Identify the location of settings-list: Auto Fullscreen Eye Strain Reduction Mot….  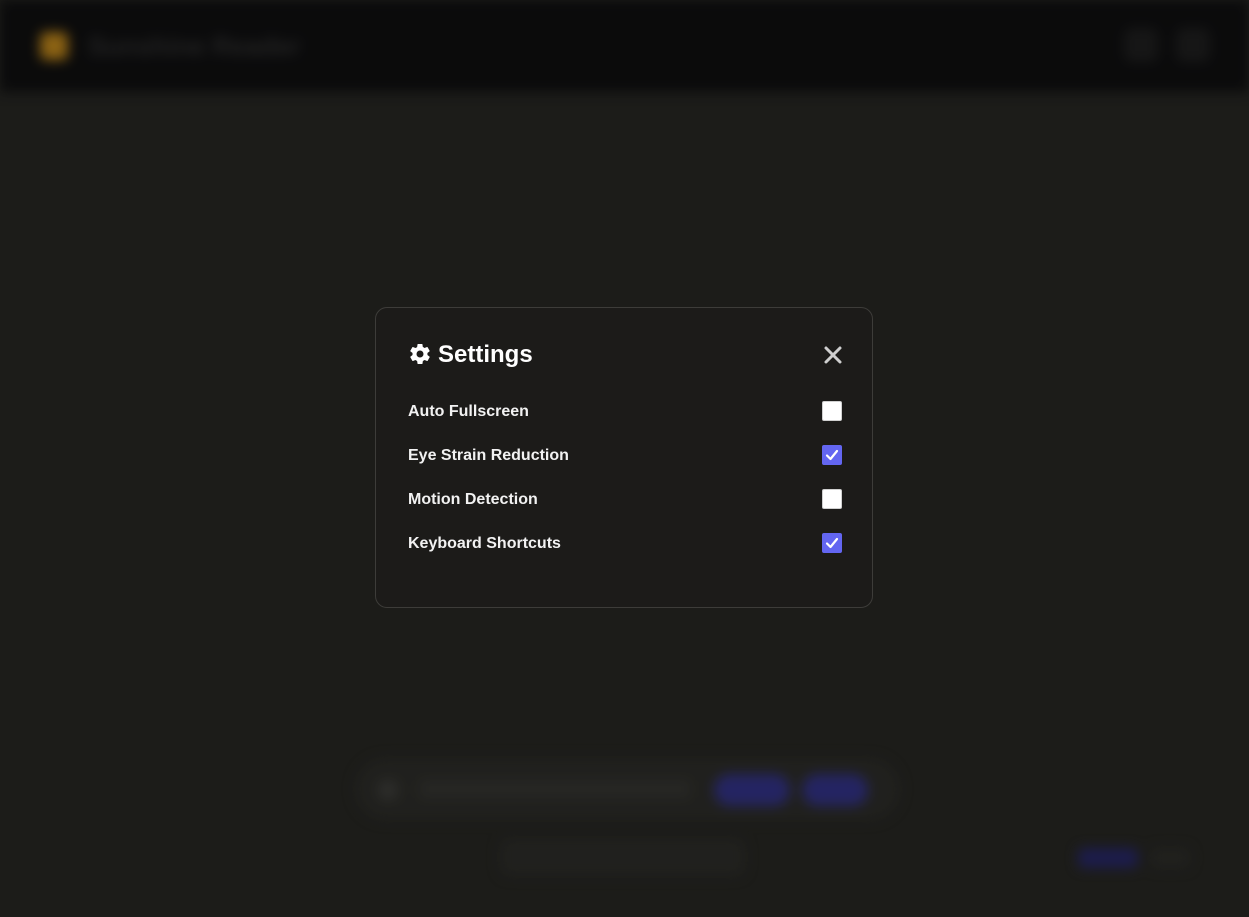
(625, 484).